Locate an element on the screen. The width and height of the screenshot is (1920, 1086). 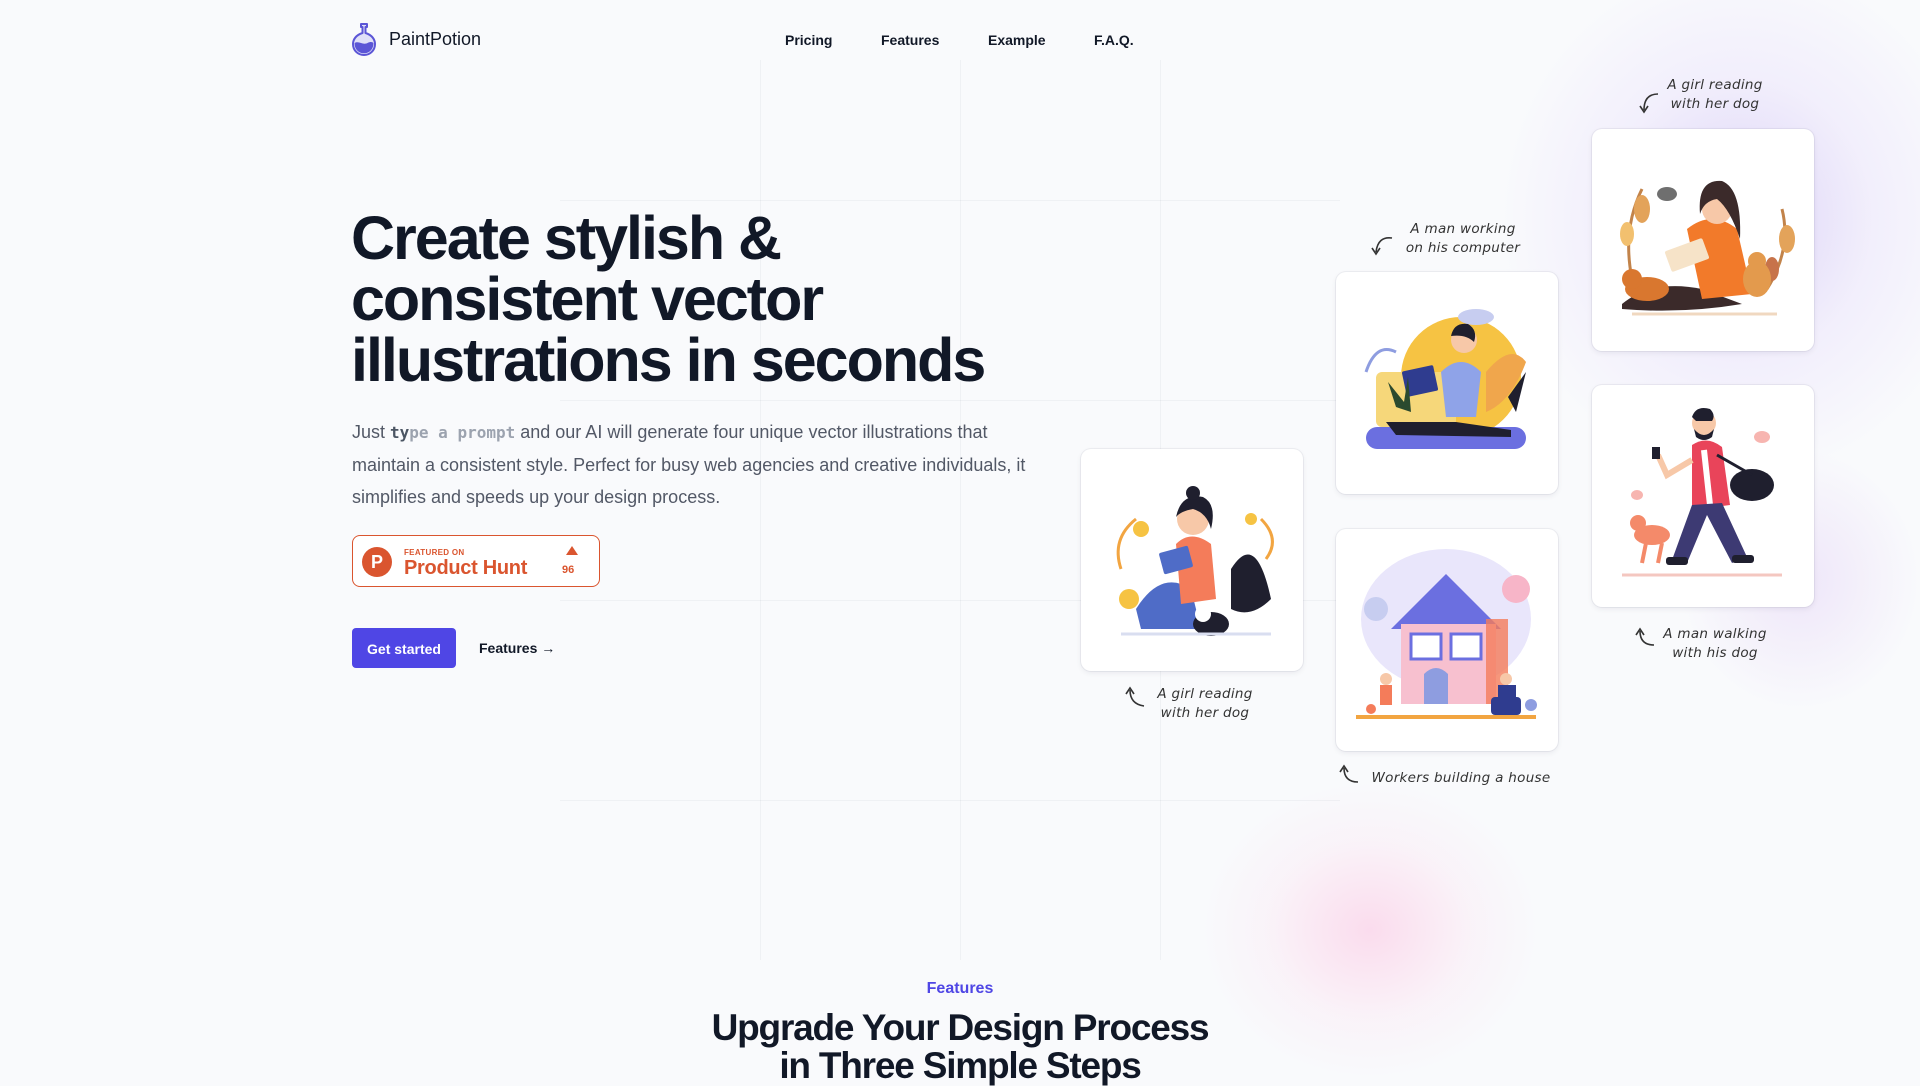
illustration-card-man-computer is located at coordinates (1447, 383).